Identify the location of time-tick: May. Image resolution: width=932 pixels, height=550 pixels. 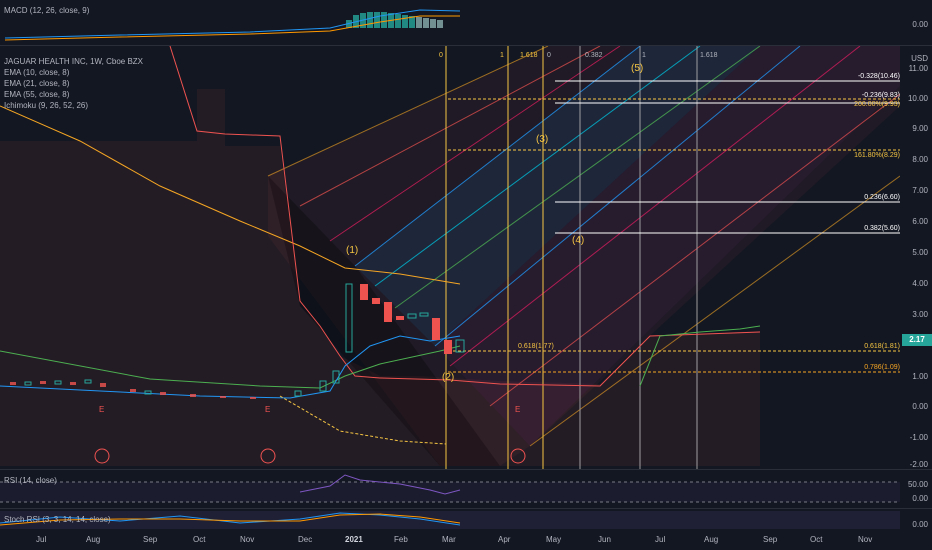
(554, 539).